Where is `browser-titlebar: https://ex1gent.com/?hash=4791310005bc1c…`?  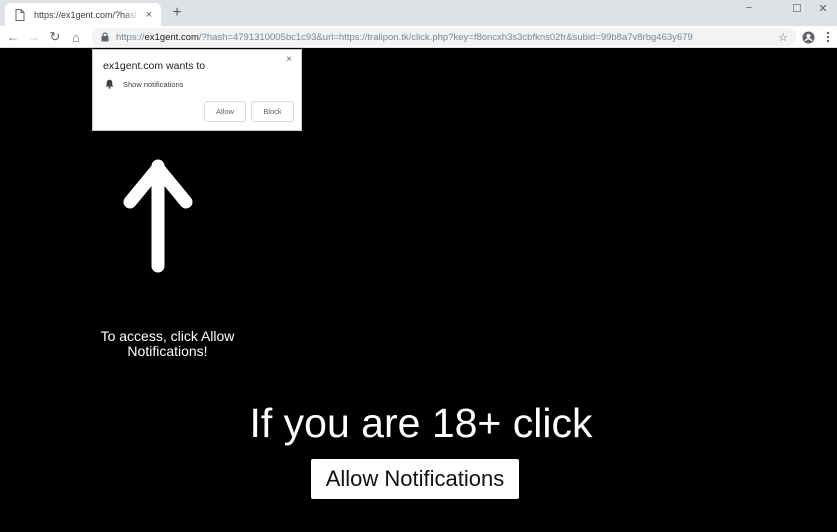
browser-titlebar: https://ex1gent.com/?hash=4791310005bc1c… is located at coordinates (418, 13).